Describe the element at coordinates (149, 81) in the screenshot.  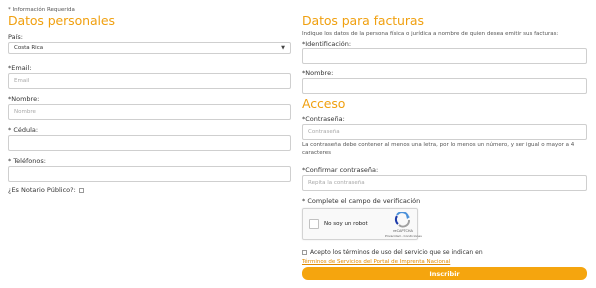
I see `email-field` at that location.